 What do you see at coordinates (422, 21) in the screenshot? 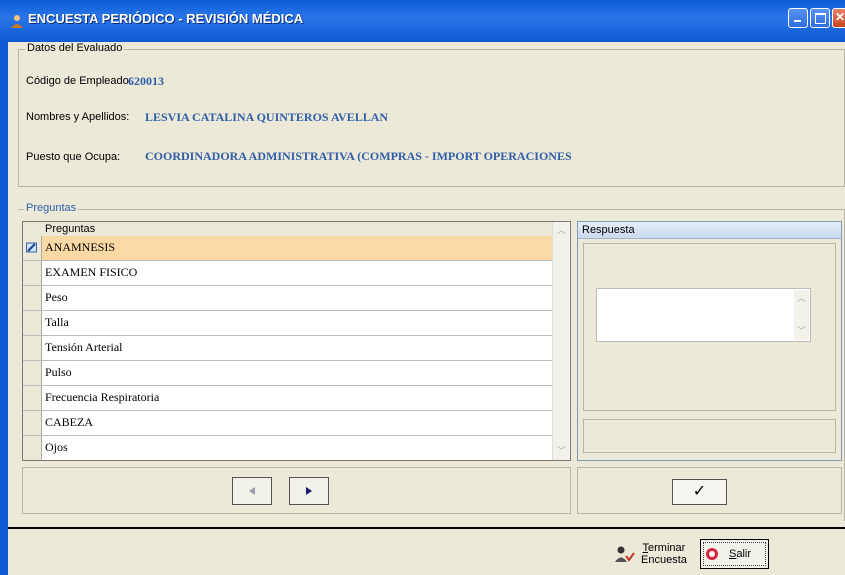
I see `title-bar: ENCUESTA PERIÓDICO - REVISIÓN MÉDICA` at bounding box center [422, 21].